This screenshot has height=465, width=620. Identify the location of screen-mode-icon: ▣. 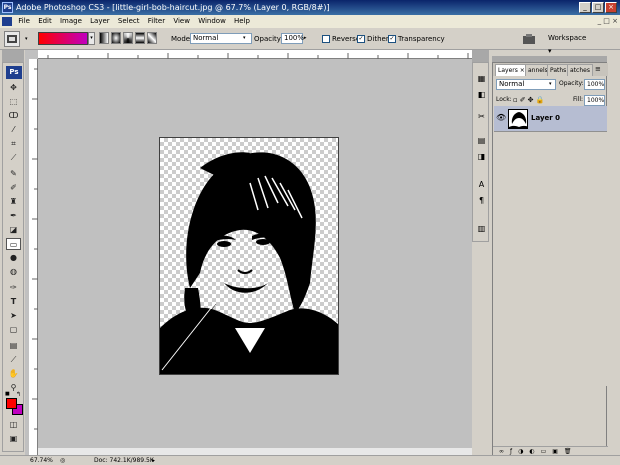
(13, 439).